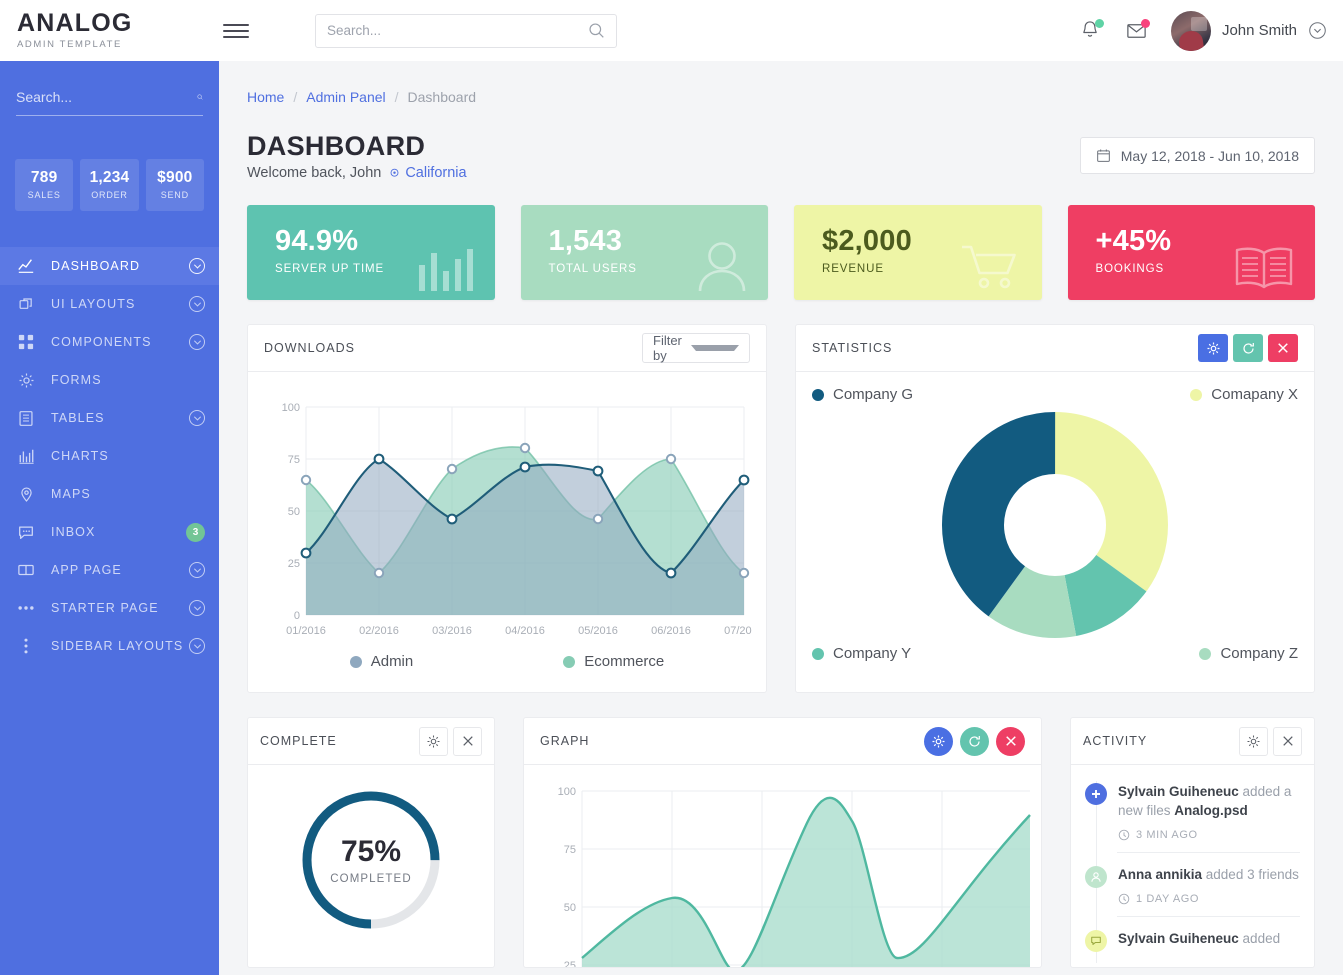 The width and height of the screenshot is (1343, 975). I want to click on stat-card-server-uptime: 94.9% SERVER UP TIME, so click(371, 252).